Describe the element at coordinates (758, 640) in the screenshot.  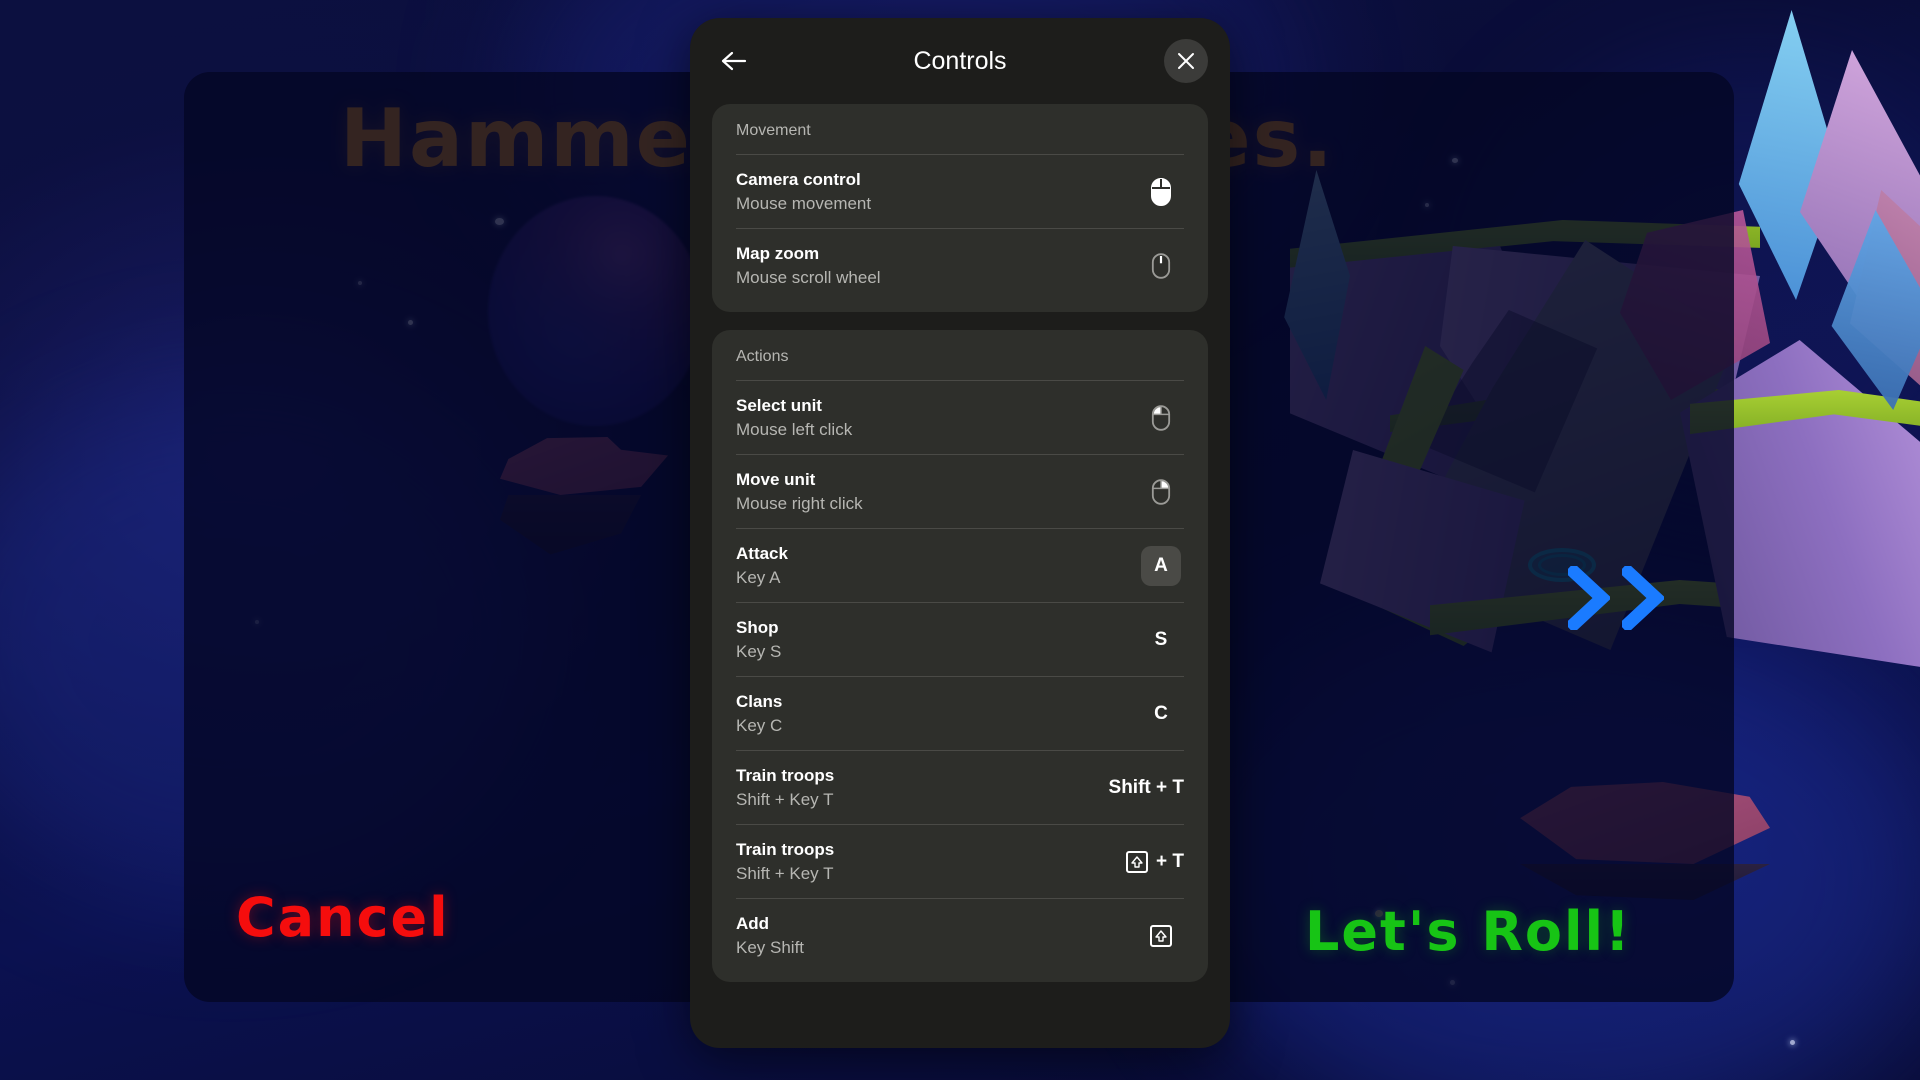
I see `row-text: Shop Key S` at that location.